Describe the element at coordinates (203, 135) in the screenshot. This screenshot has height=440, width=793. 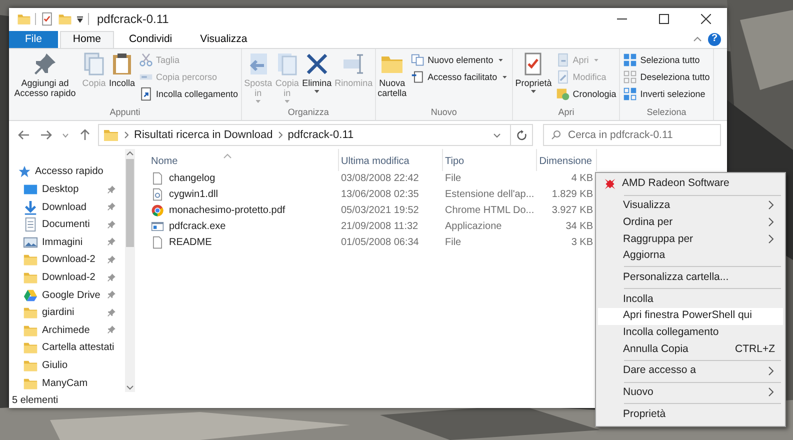
I see `breadcrumb: Risultati ricerca in Download` at that location.